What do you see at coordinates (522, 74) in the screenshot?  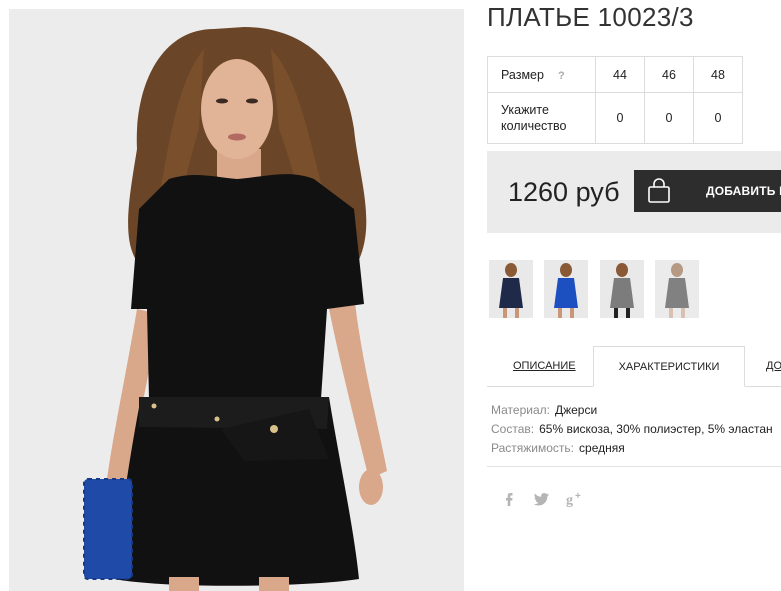 I see `size-label: Размер` at bounding box center [522, 74].